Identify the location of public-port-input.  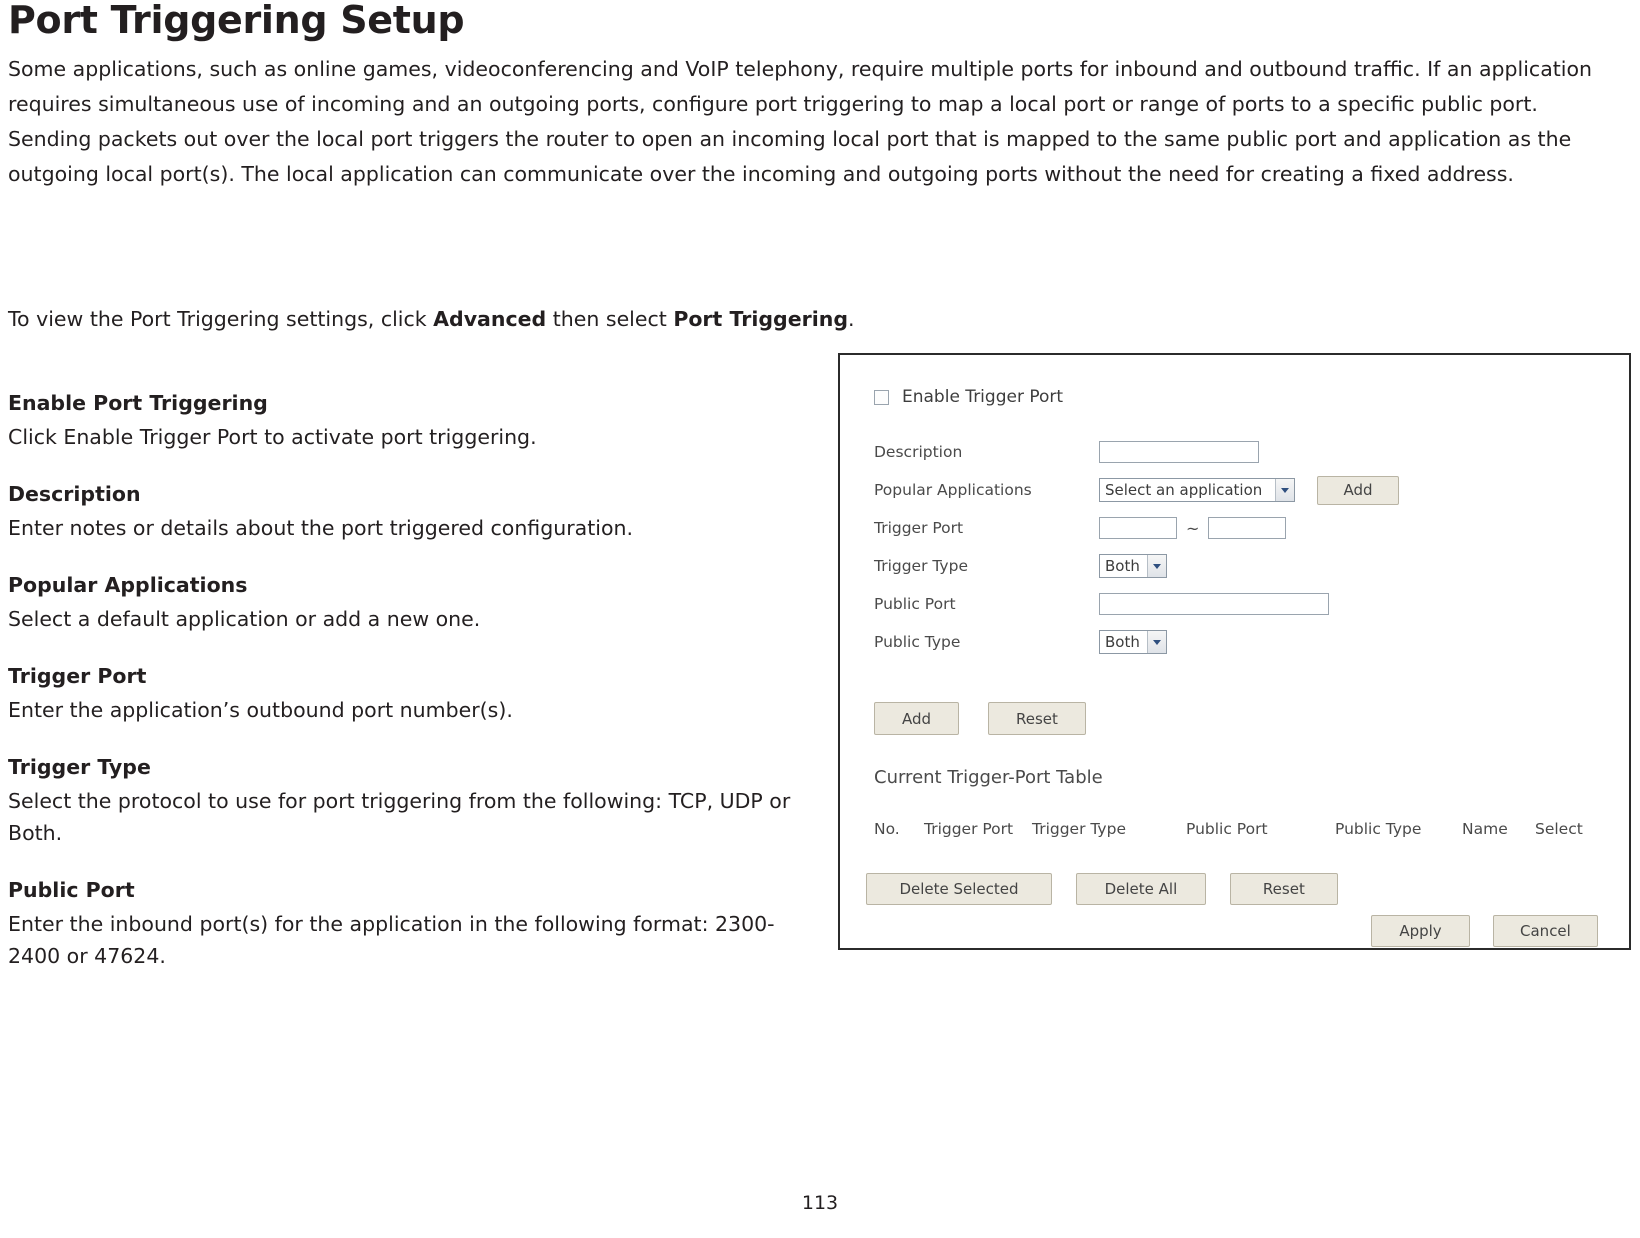
(1214, 604).